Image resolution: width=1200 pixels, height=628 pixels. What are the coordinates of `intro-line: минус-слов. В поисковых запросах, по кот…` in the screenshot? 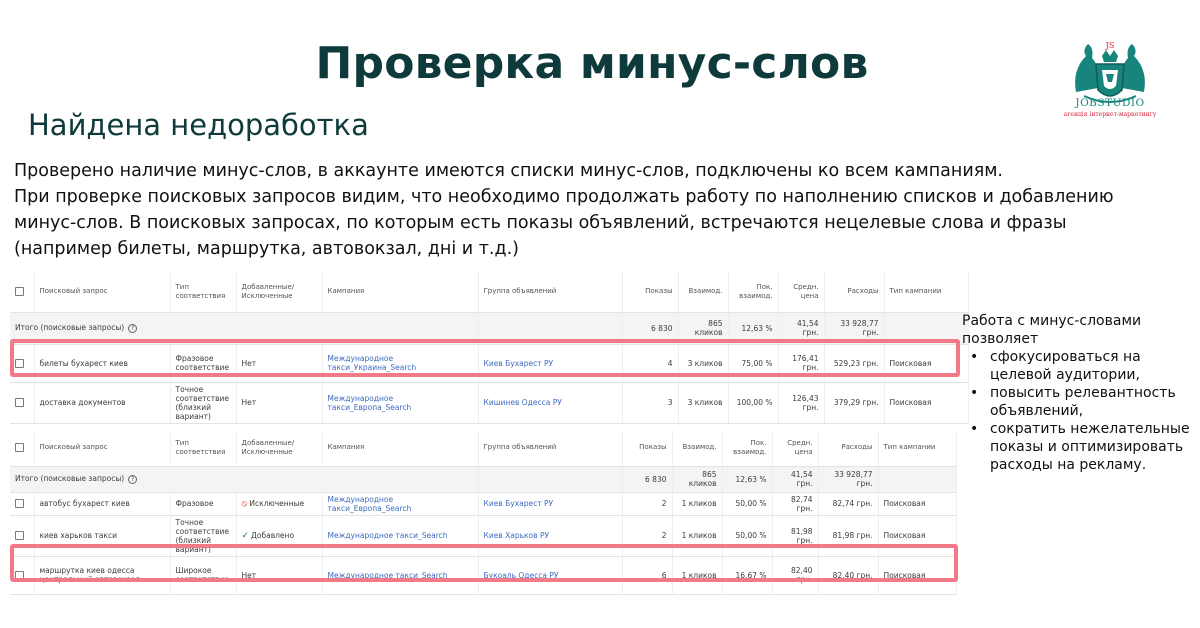 It's located at (540, 223).